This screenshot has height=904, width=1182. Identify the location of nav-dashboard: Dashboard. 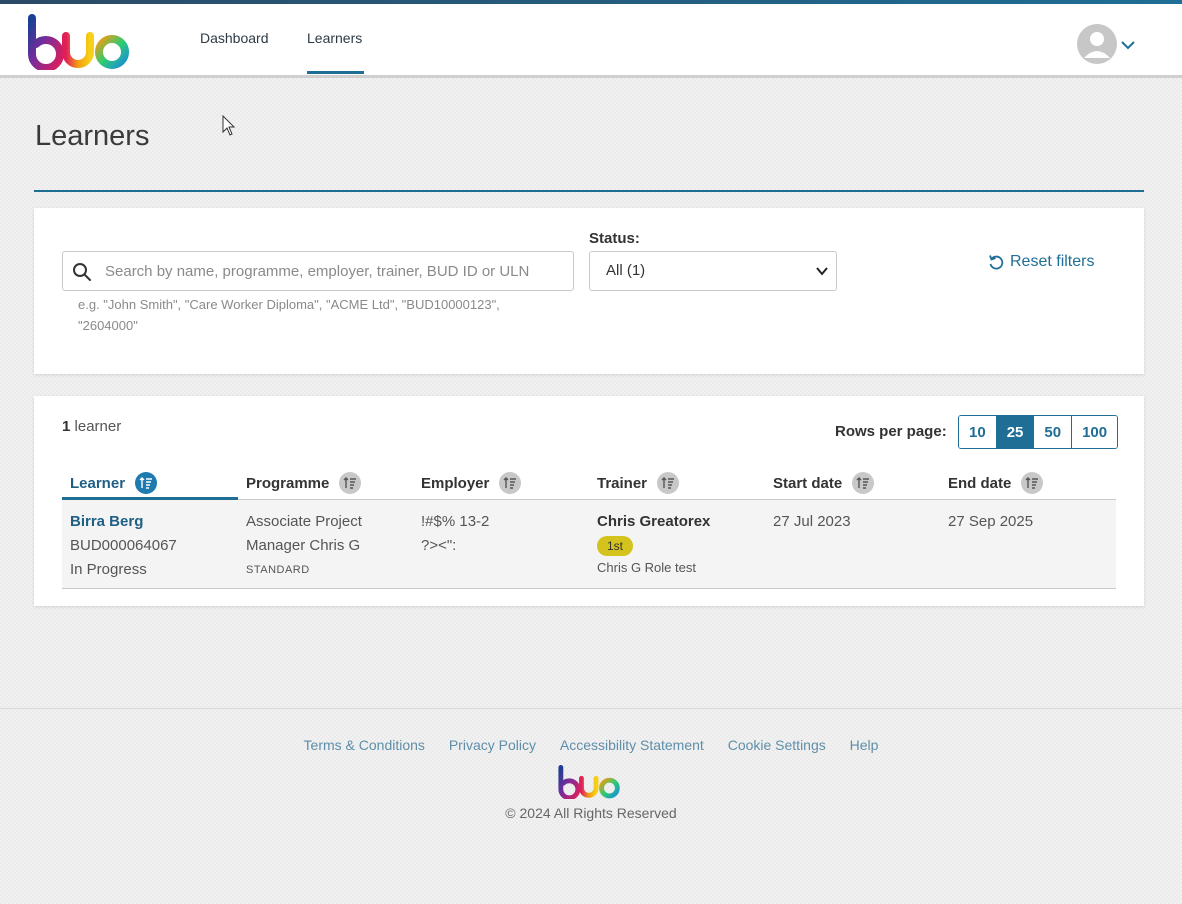
(234, 38).